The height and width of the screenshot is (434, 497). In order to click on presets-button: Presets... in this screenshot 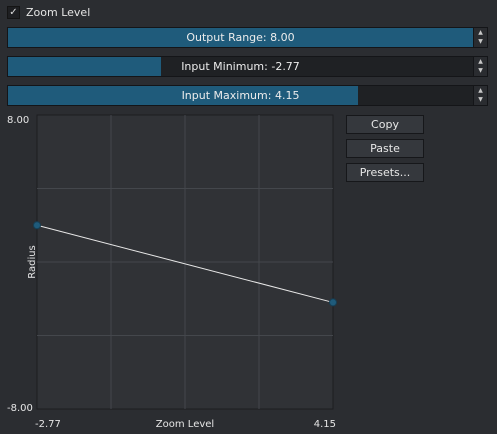, I will do `click(385, 172)`.